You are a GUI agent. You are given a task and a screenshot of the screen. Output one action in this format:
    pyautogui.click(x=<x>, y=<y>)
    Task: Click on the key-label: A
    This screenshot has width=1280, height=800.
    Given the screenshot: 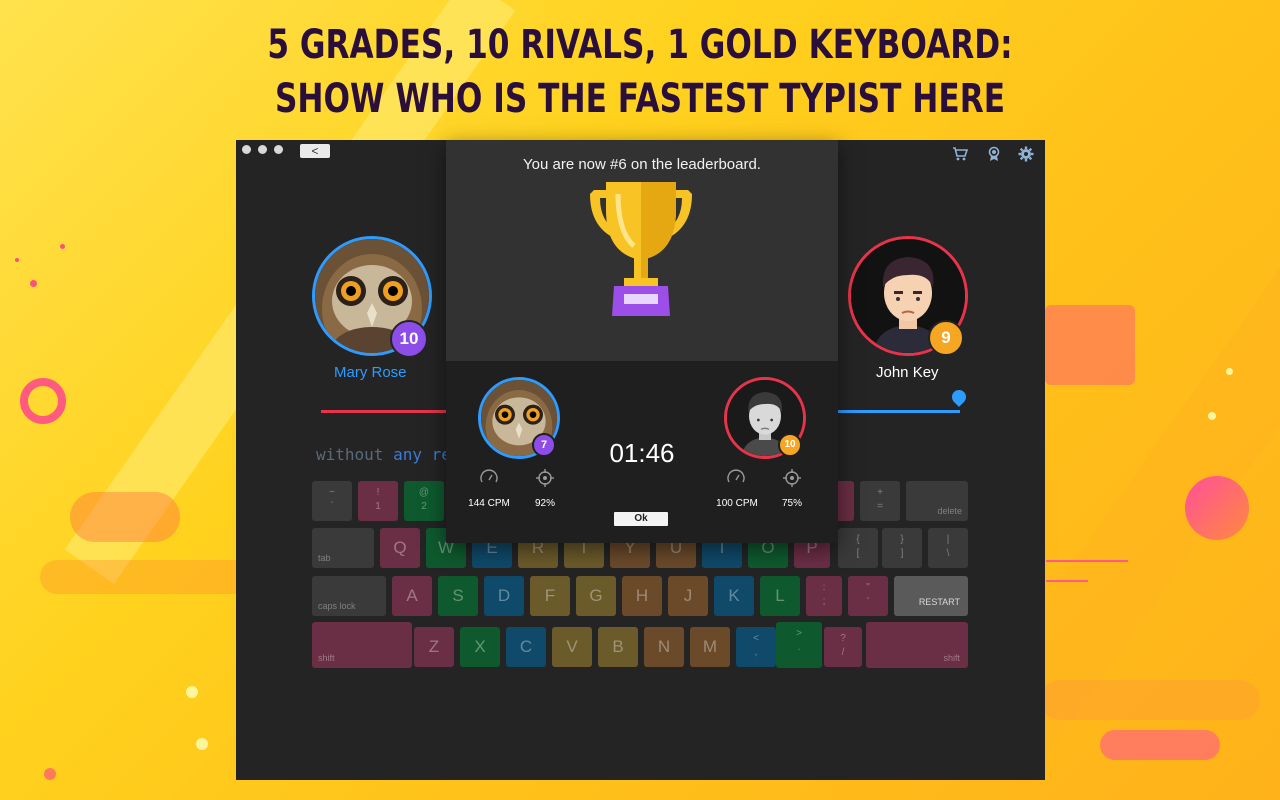 What is the action you would take?
    pyautogui.click(x=412, y=595)
    